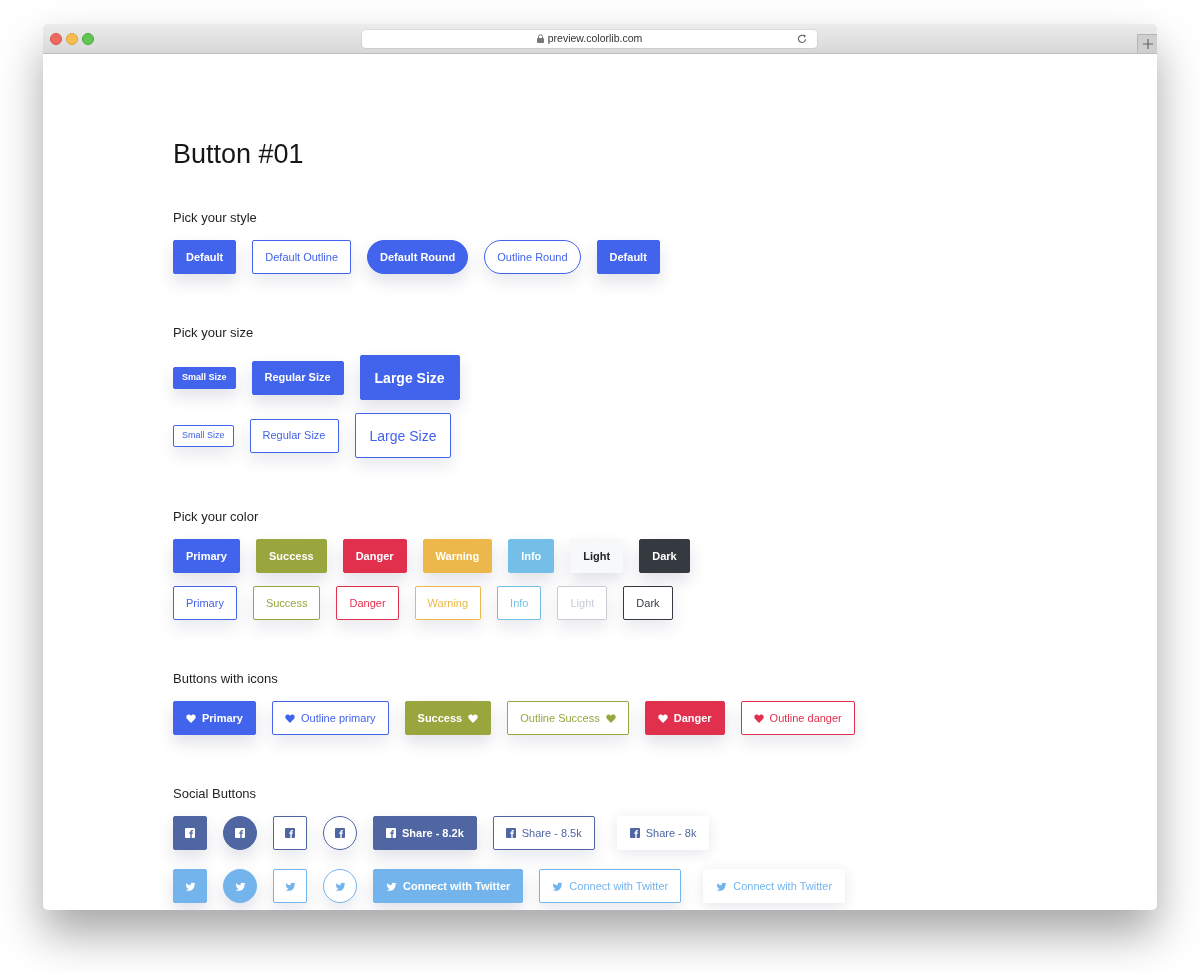 The width and height of the screenshot is (1200, 972). I want to click on address-bar: preview.colorlib.com, so click(589, 38).